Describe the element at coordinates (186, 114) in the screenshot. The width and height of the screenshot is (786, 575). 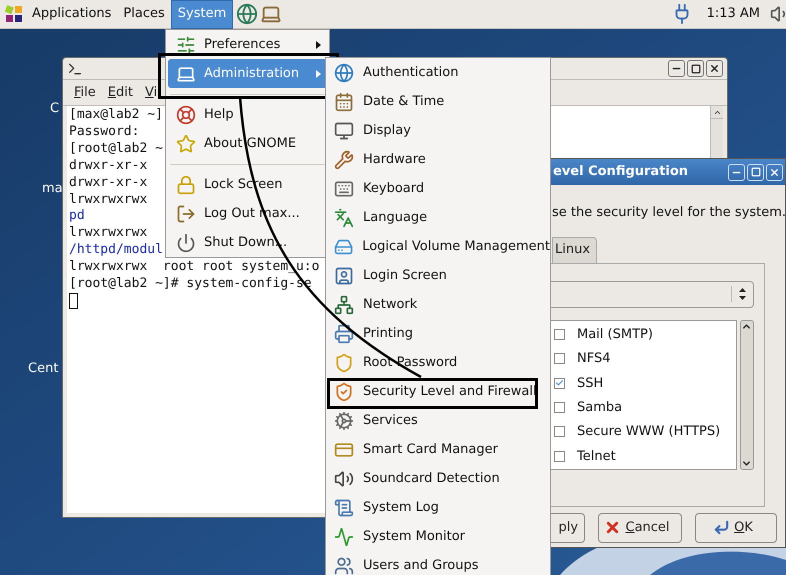
I see `lifebuoy-icon` at that location.